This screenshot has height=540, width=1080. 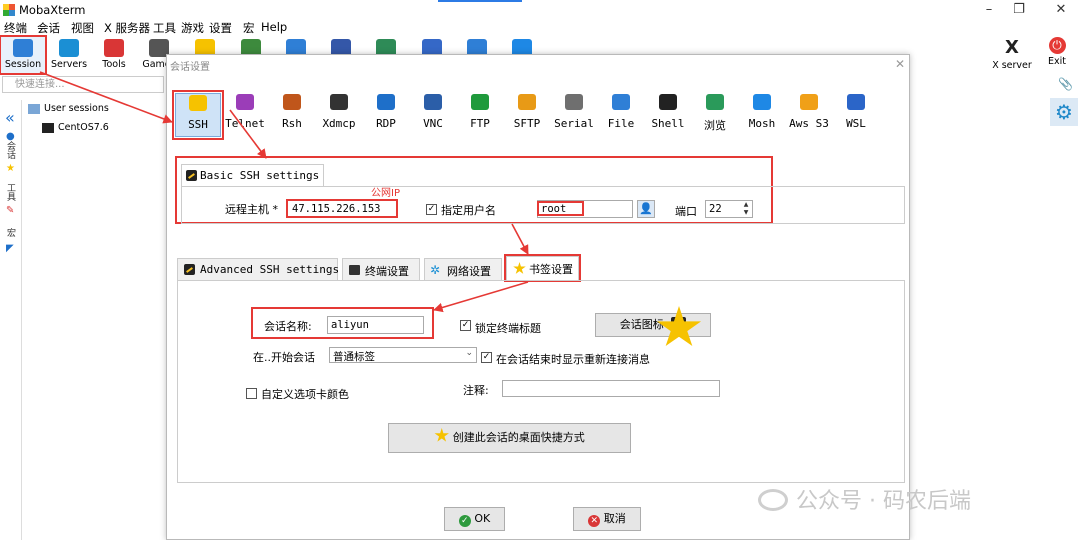 What do you see at coordinates (527, 115) in the screenshot?
I see `session-type-8: SFTP` at bounding box center [527, 115].